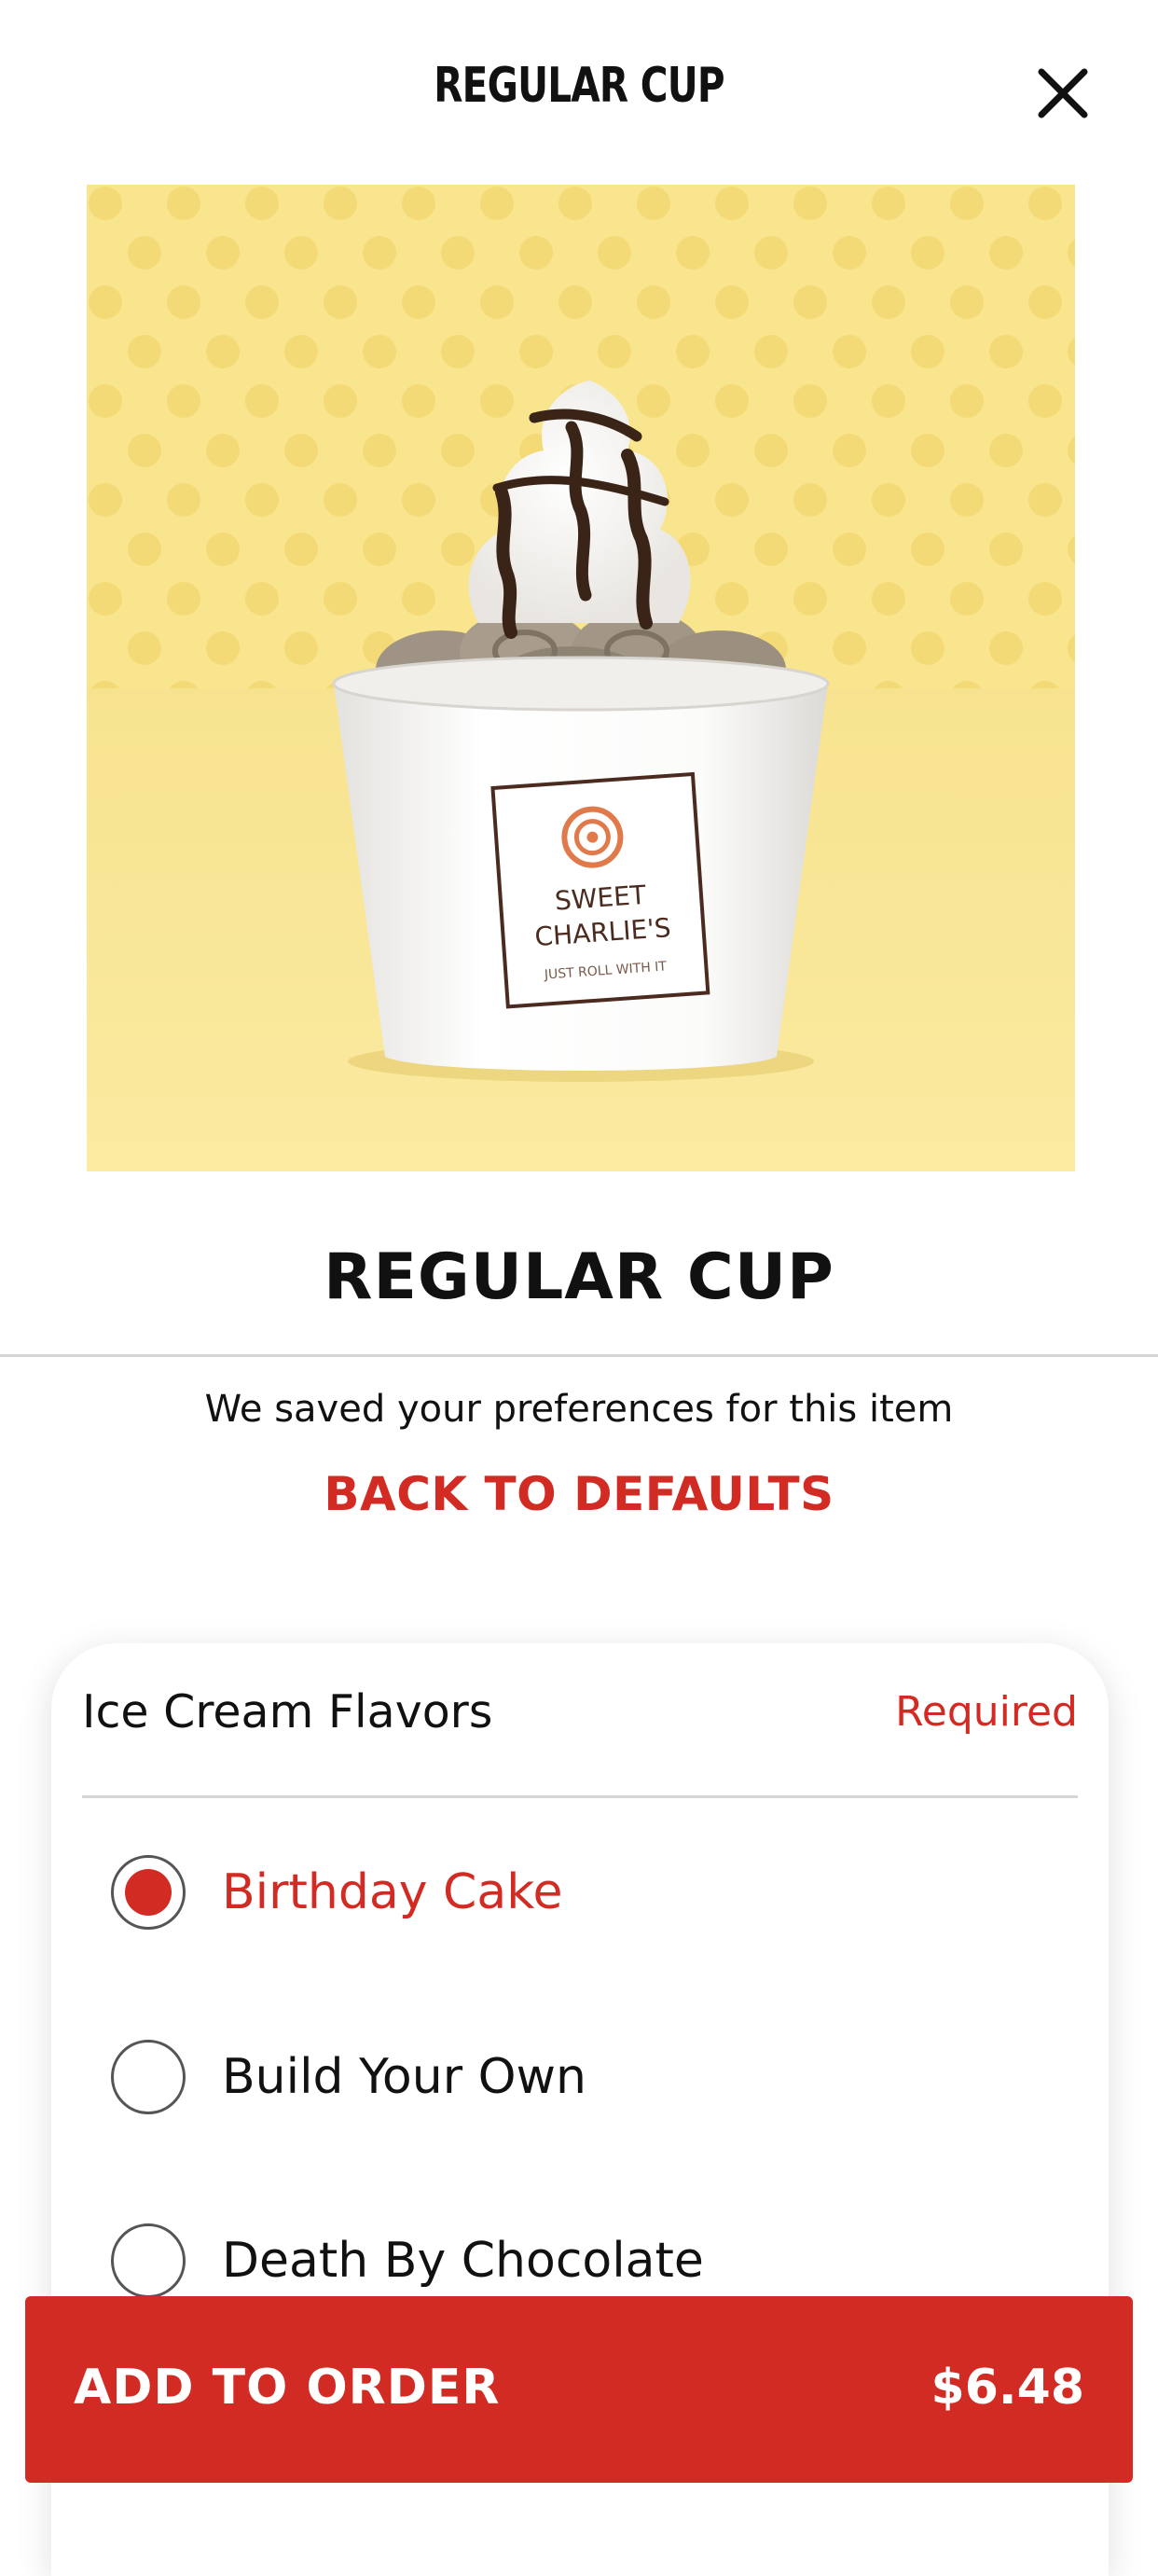 The height and width of the screenshot is (2576, 1158). What do you see at coordinates (404, 2077) in the screenshot?
I see `option-label: Build Your Own` at bounding box center [404, 2077].